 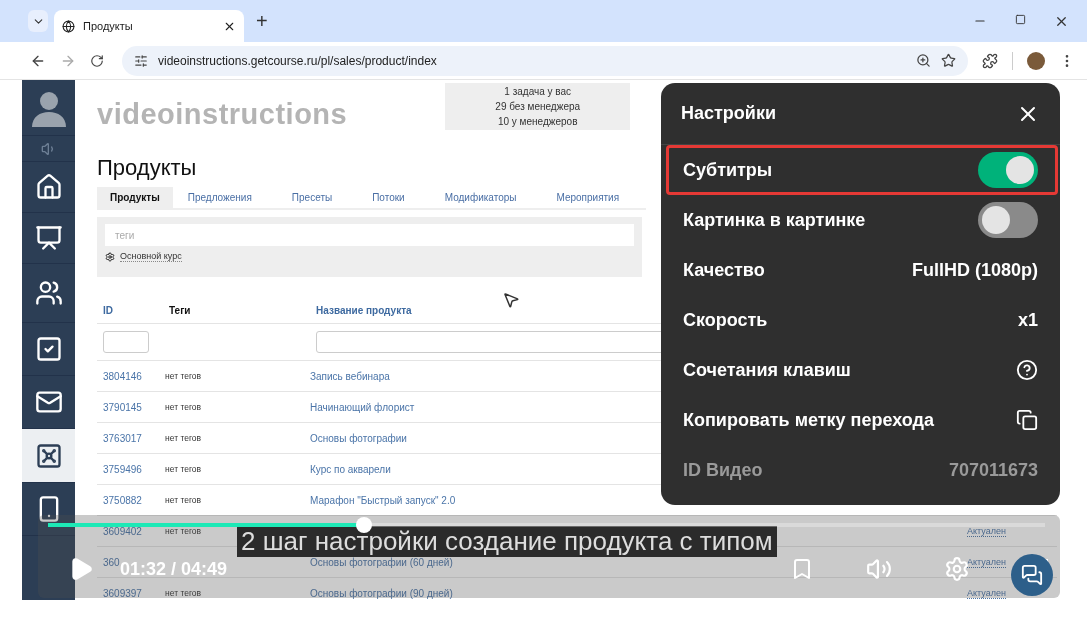 What do you see at coordinates (1036, 60) in the screenshot?
I see `profile-avatar` at bounding box center [1036, 60].